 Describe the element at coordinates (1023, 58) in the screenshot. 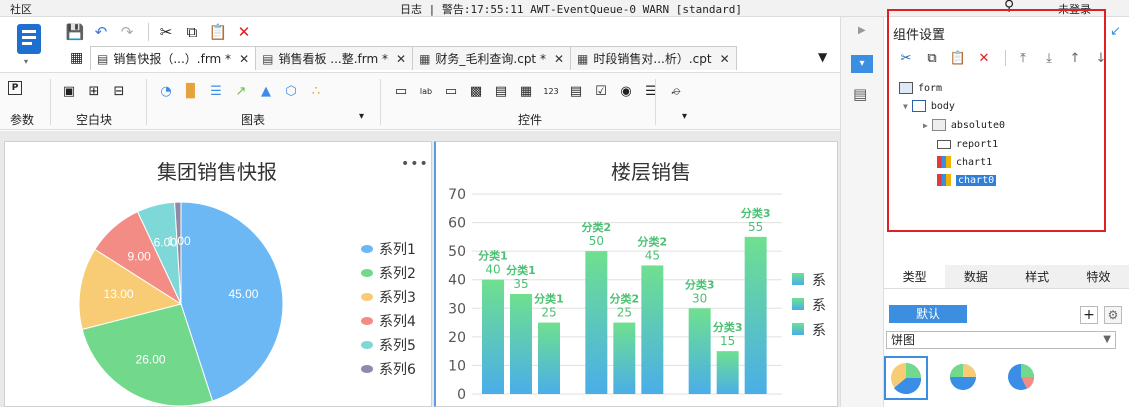

I see `move-to-top-icon: ⤒` at that location.